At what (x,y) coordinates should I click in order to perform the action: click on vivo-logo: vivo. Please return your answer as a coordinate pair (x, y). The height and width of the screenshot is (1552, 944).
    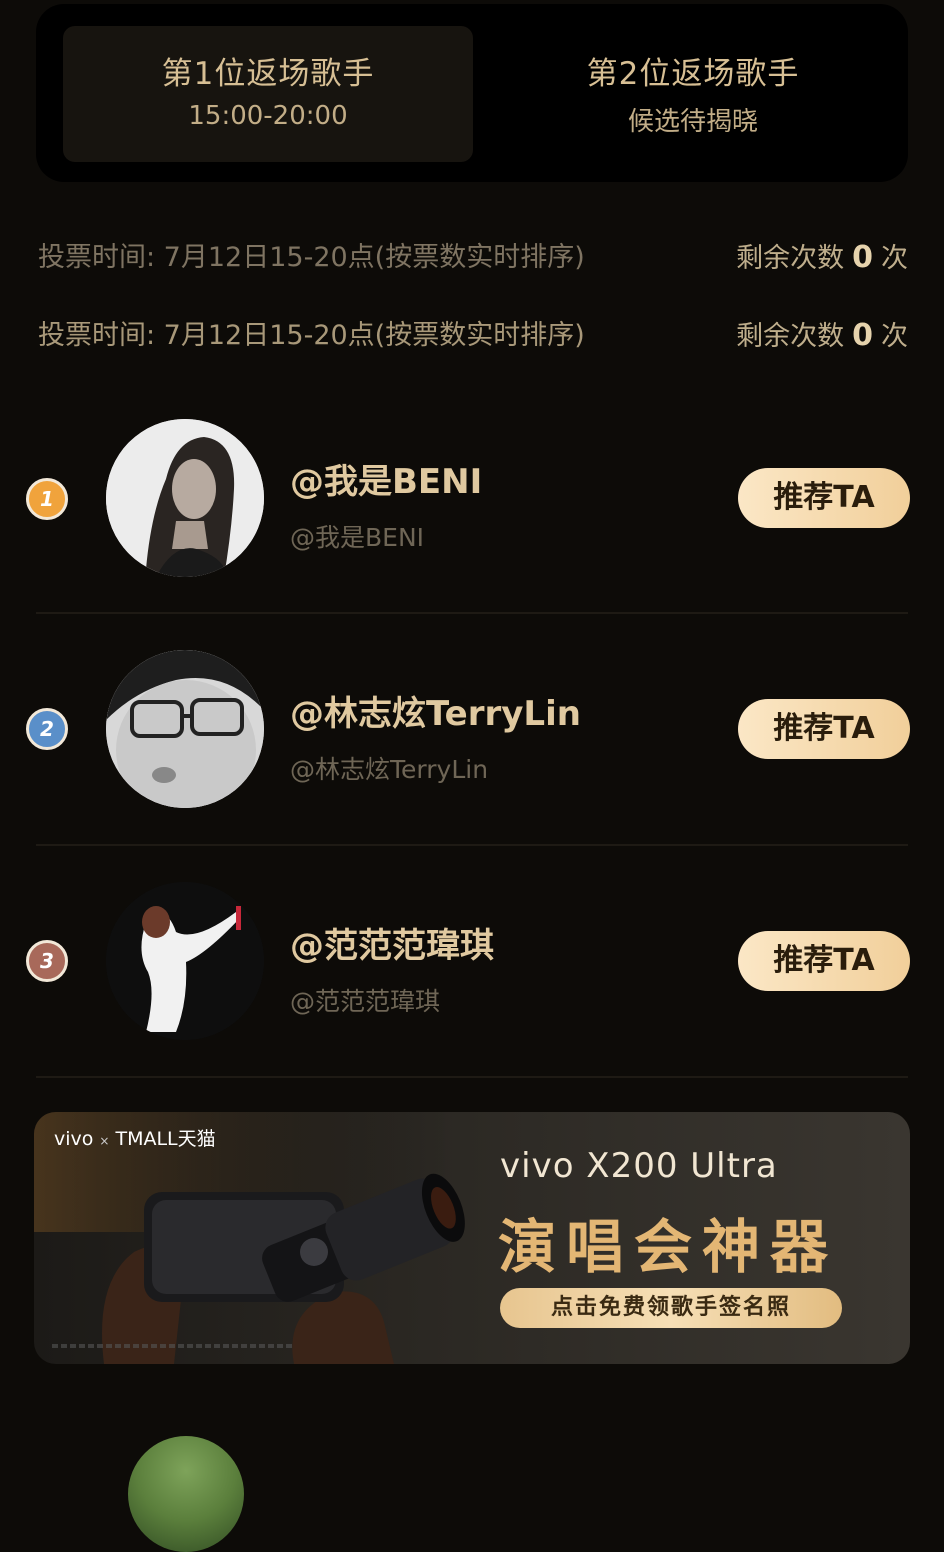
    Looking at the image, I should click on (74, 1139).